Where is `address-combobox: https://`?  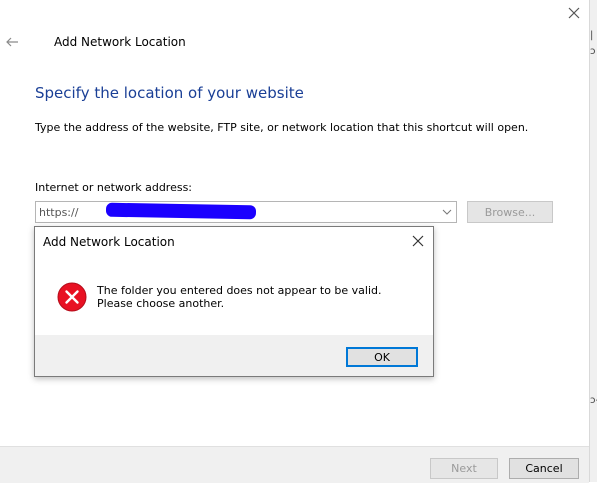 address-combobox: https:// is located at coordinates (246, 212).